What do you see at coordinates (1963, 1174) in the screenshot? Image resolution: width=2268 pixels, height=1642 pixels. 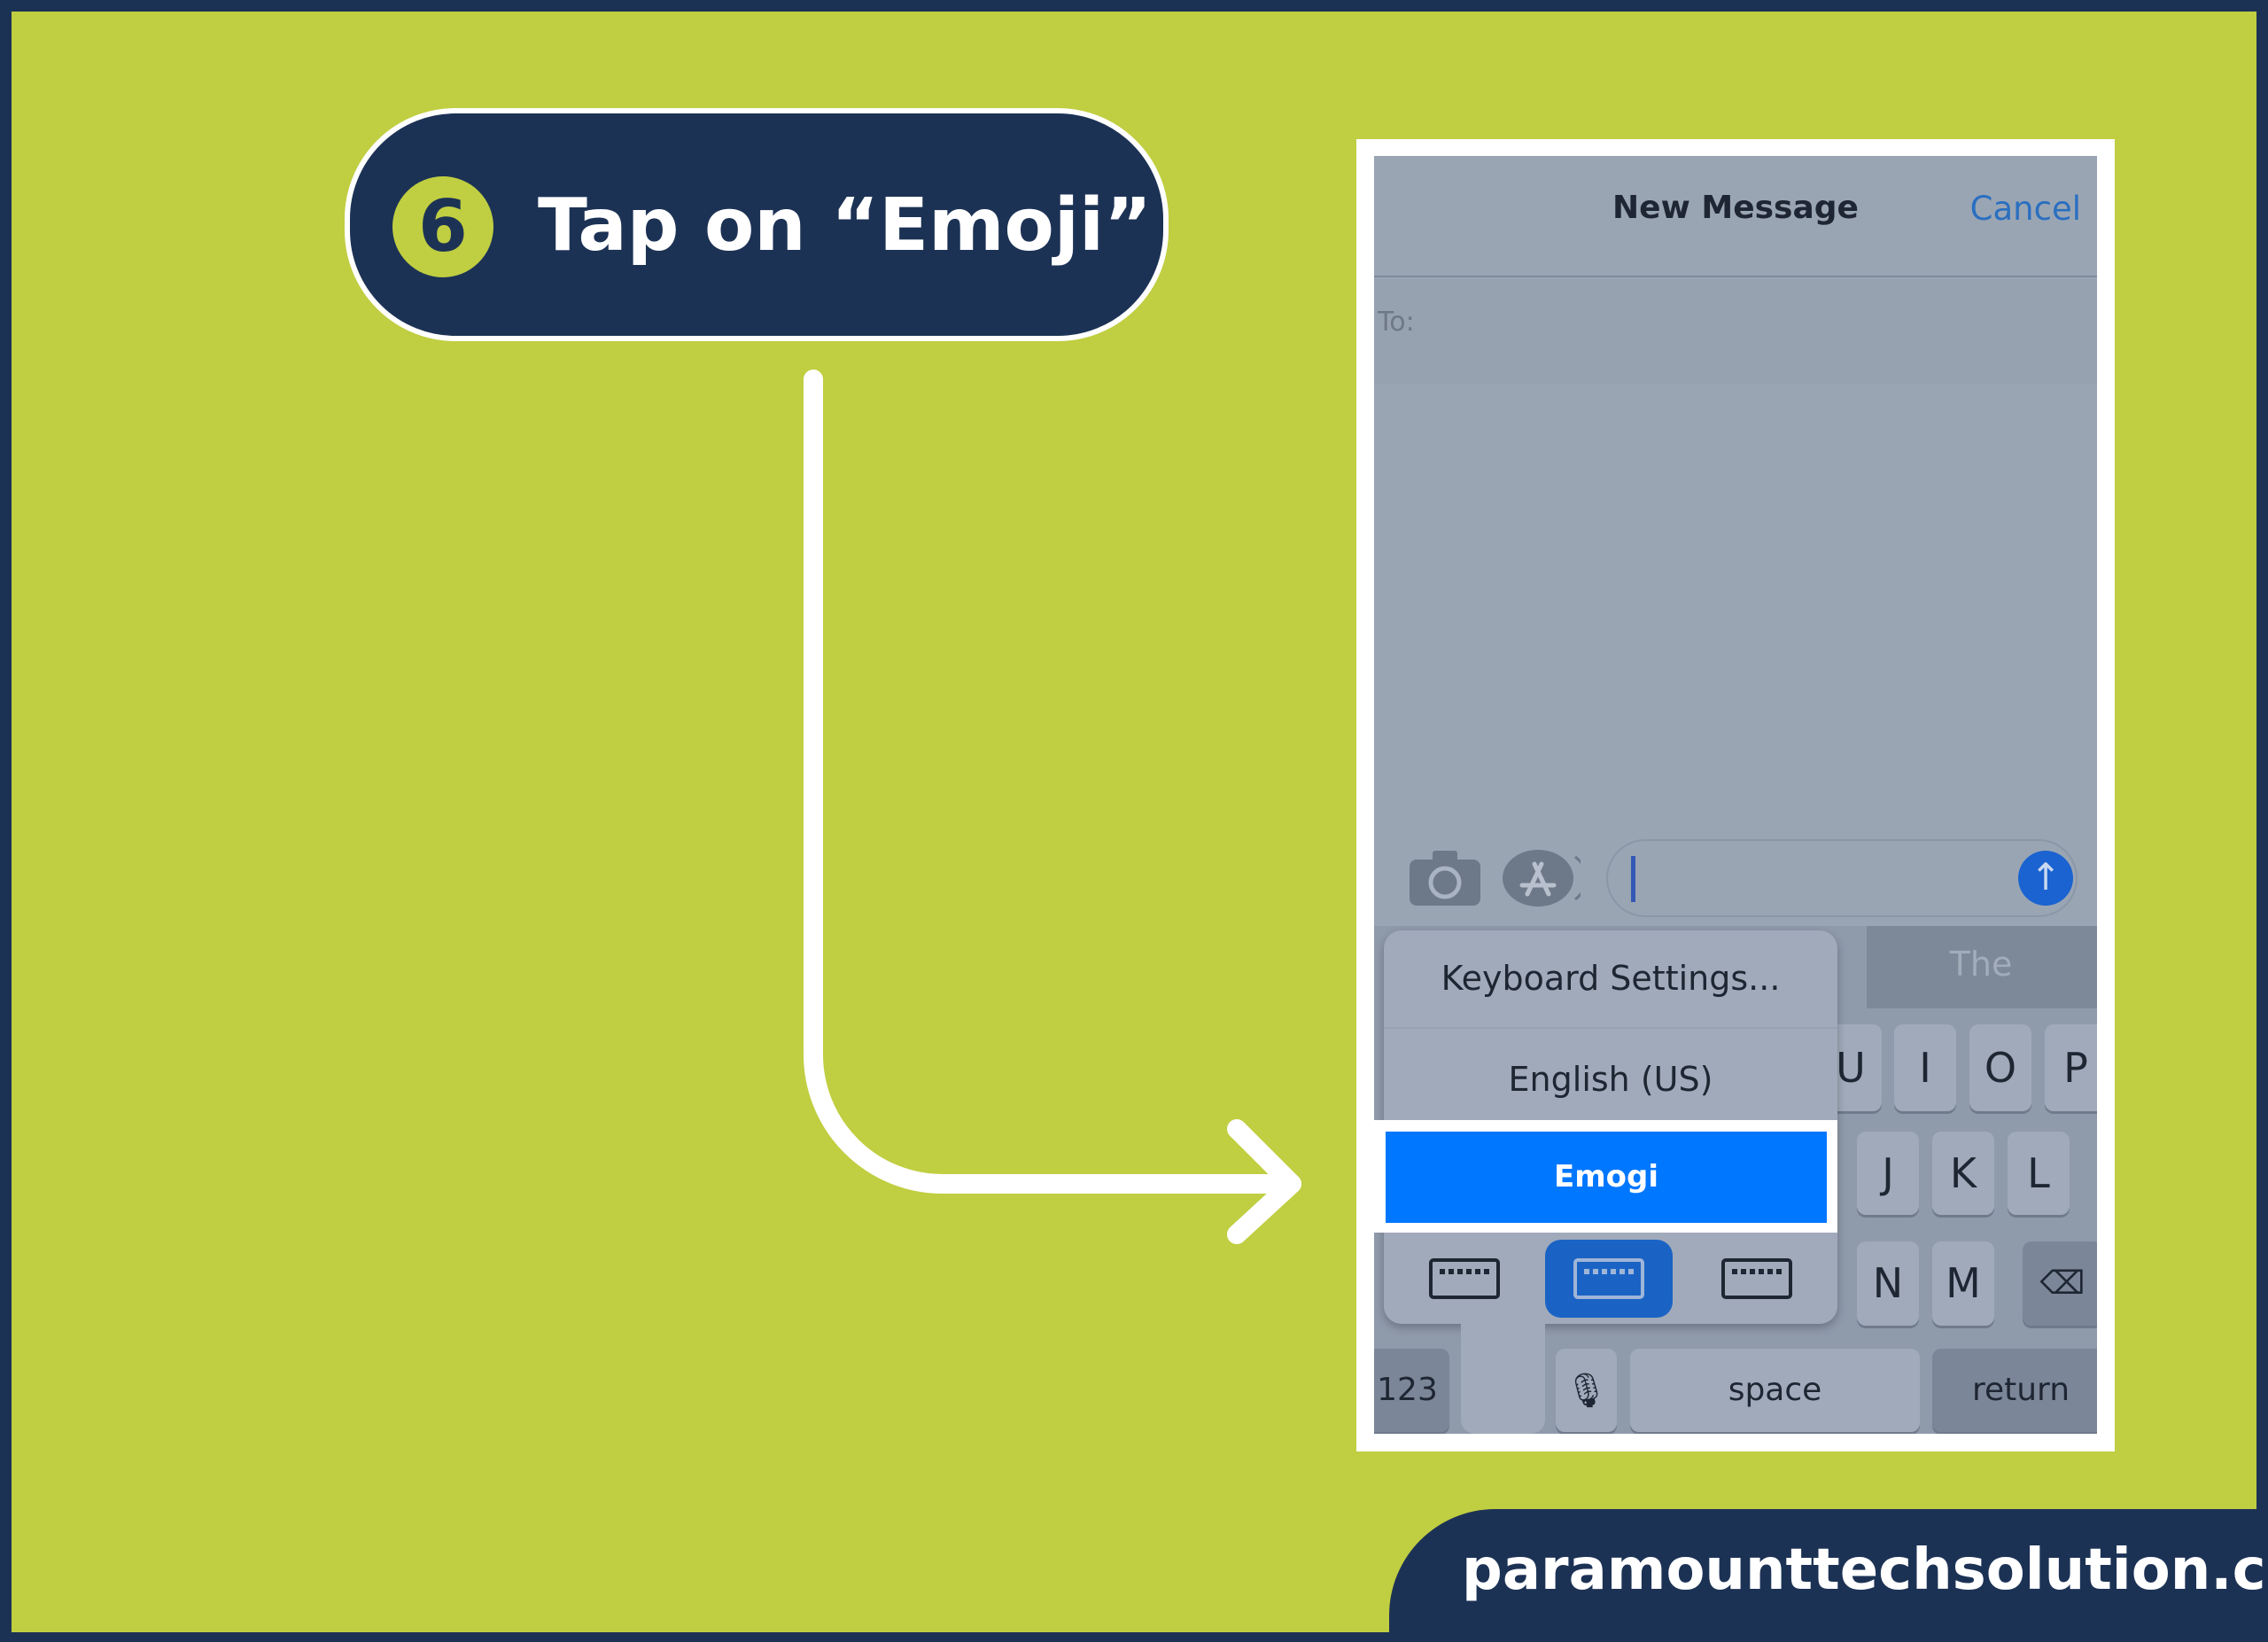 I see `key-k: K` at bounding box center [1963, 1174].